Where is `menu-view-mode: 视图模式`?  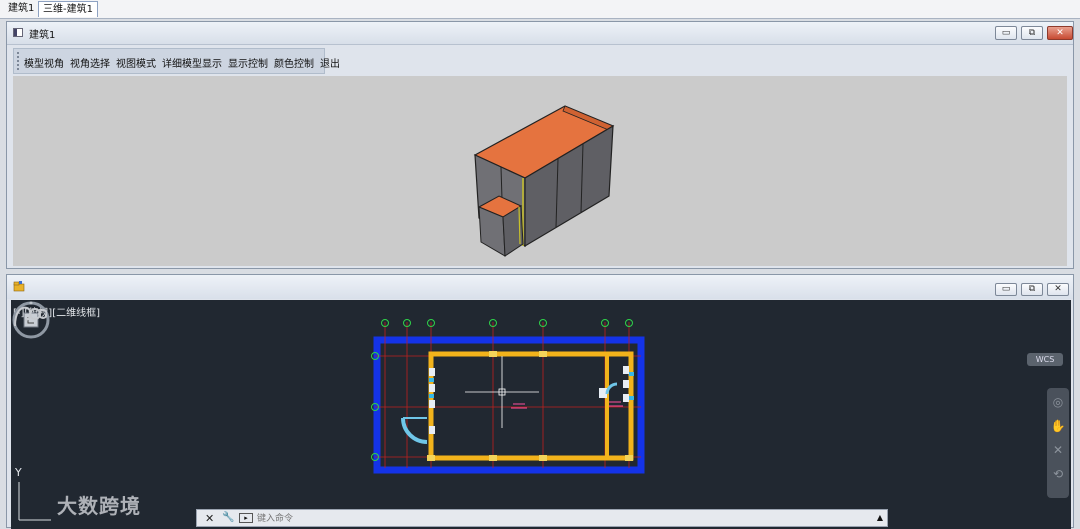 menu-view-mode: 视图模式 is located at coordinates (136, 62).